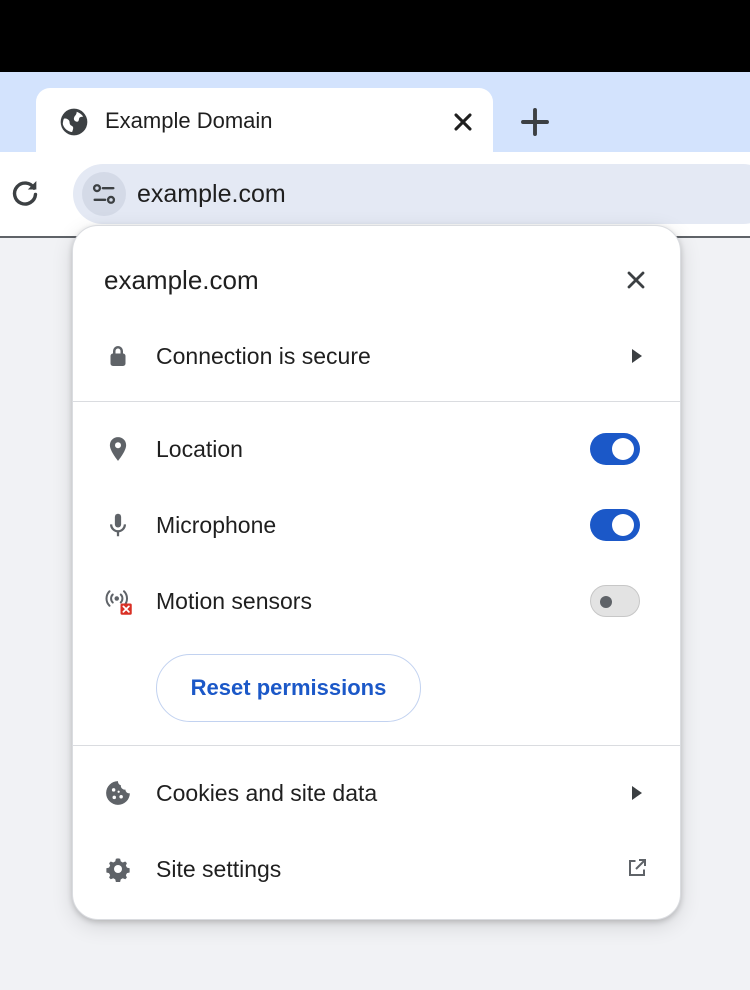 This screenshot has width=750, height=990. I want to click on gear-icon, so click(118, 870).